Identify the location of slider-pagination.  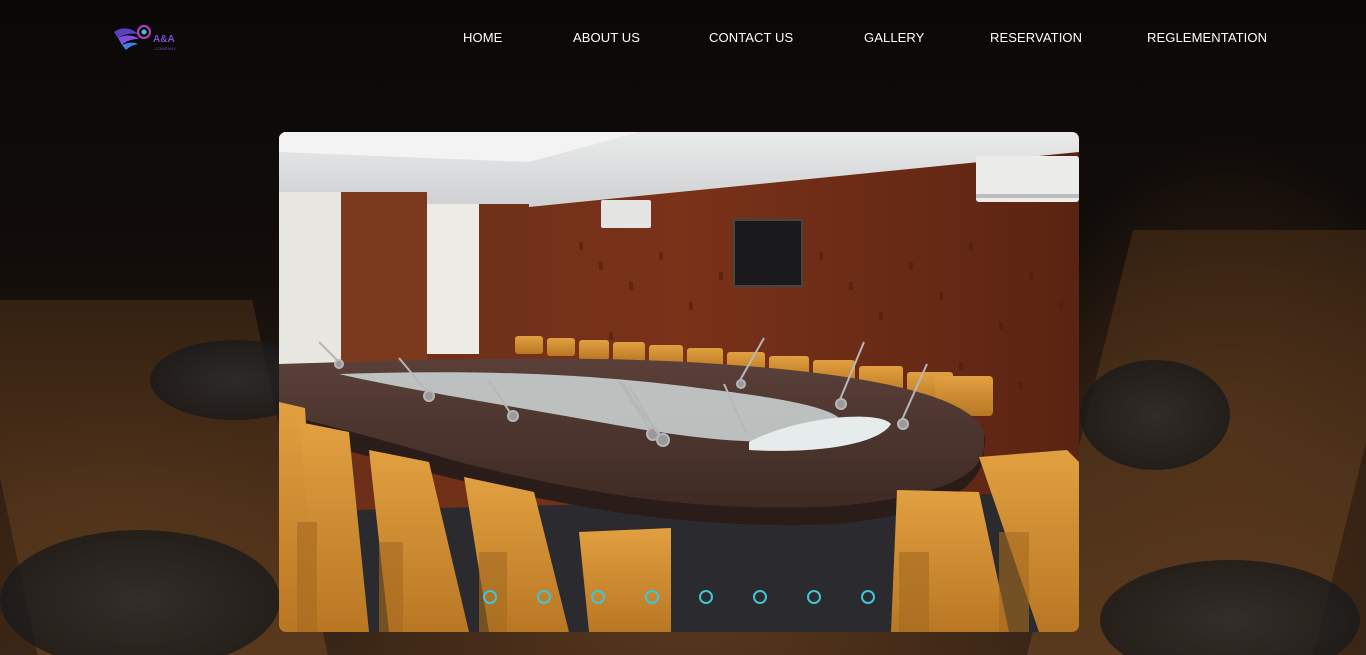
(679, 598).